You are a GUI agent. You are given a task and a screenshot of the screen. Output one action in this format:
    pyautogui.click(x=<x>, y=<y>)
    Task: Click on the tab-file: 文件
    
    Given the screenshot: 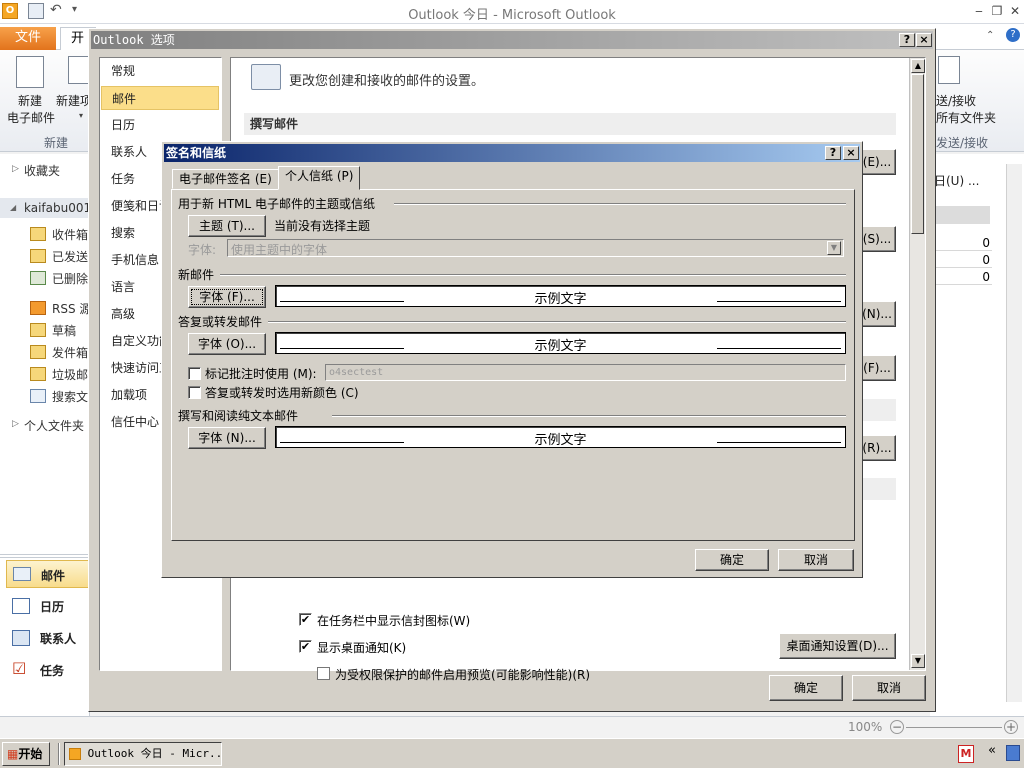 What is the action you would take?
    pyautogui.click(x=28, y=38)
    